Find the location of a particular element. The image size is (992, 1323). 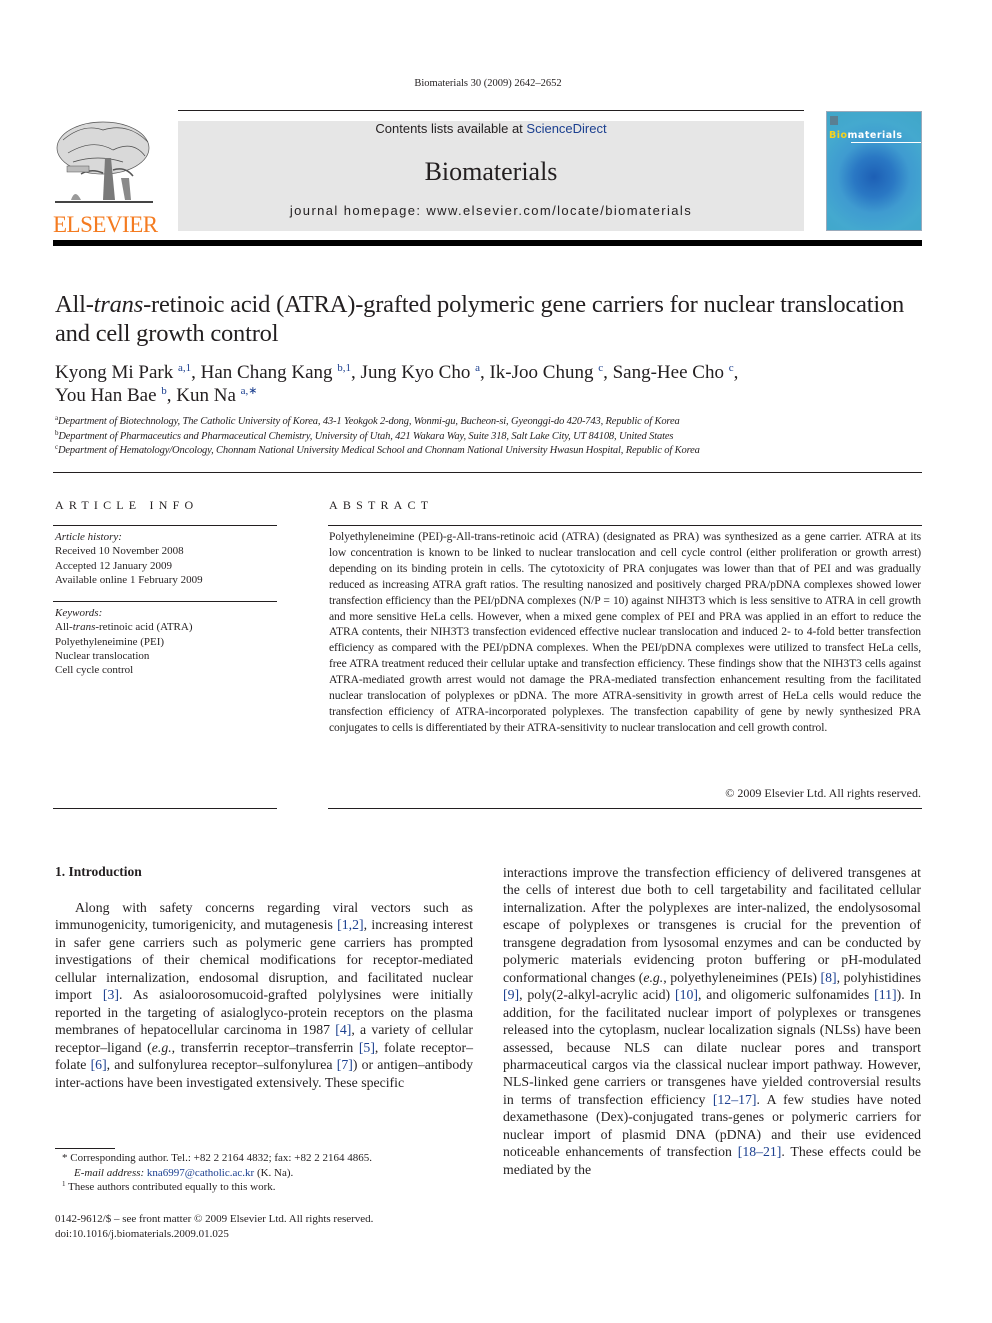

contents-prefix: Contents lists available at is located at coordinates (451, 128).